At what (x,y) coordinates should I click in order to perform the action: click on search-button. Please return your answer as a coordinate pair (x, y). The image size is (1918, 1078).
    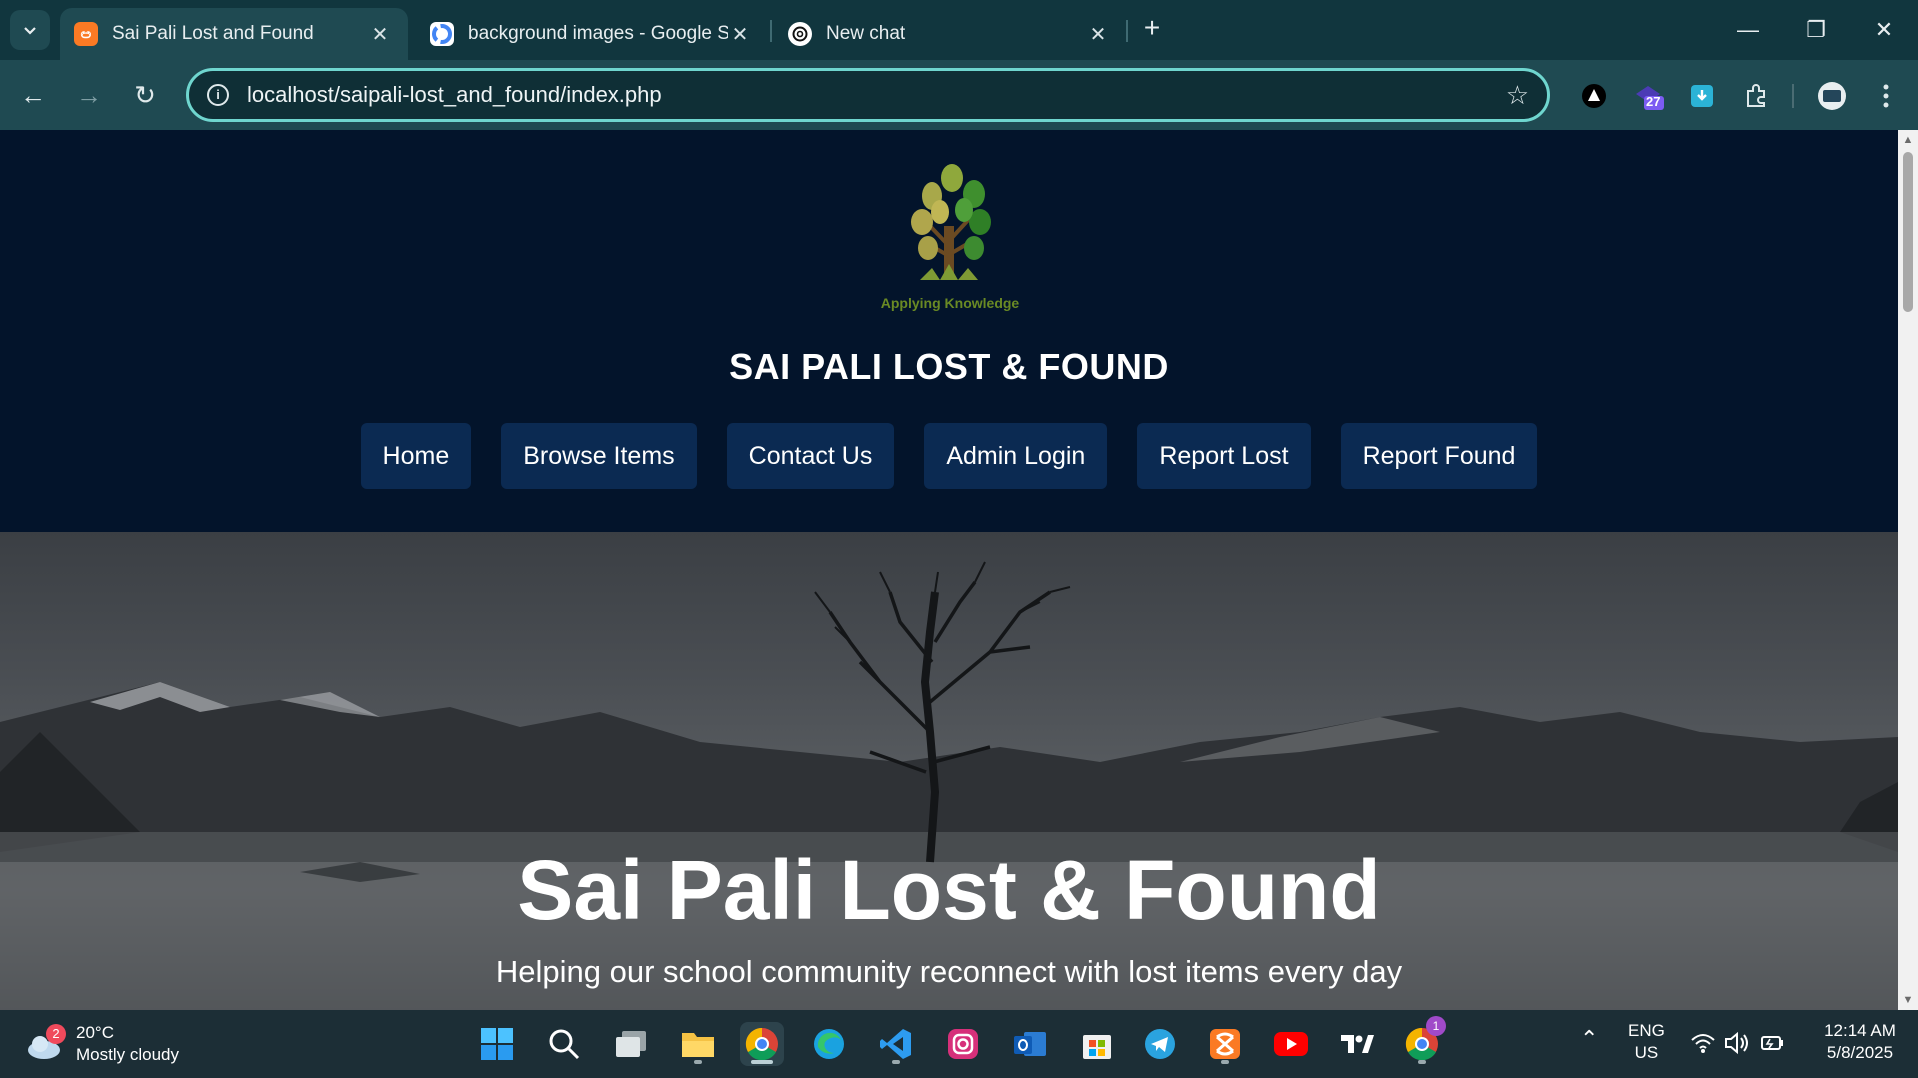
    Looking at the image, I should click on (564, 1044).